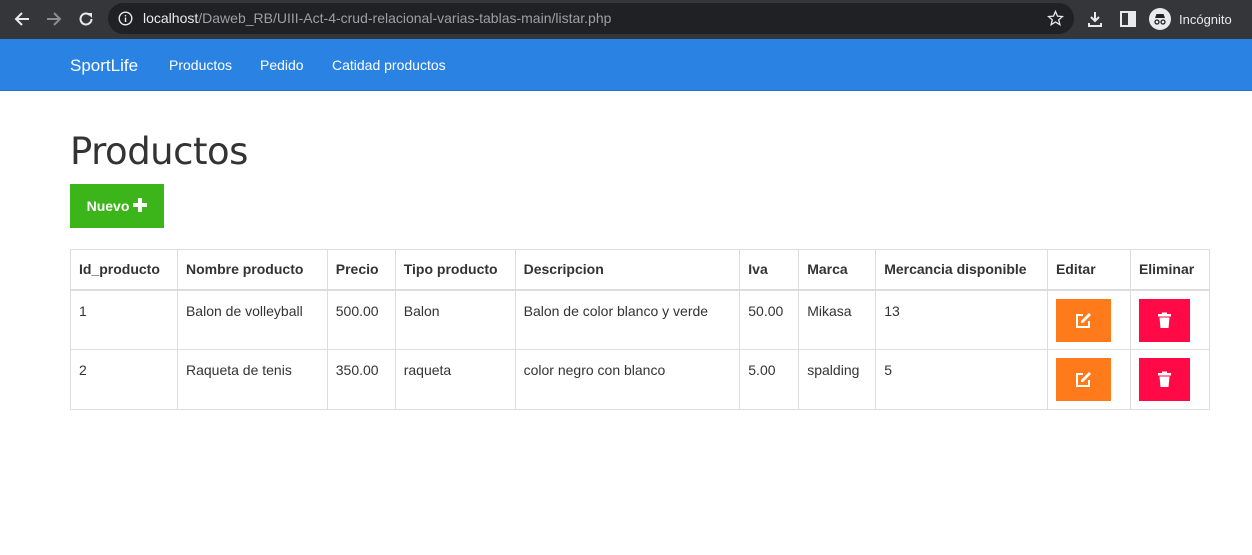 The height and width of the screenshot is (555, 1252). I want to click on column-header: Iva, so click(769, 270).